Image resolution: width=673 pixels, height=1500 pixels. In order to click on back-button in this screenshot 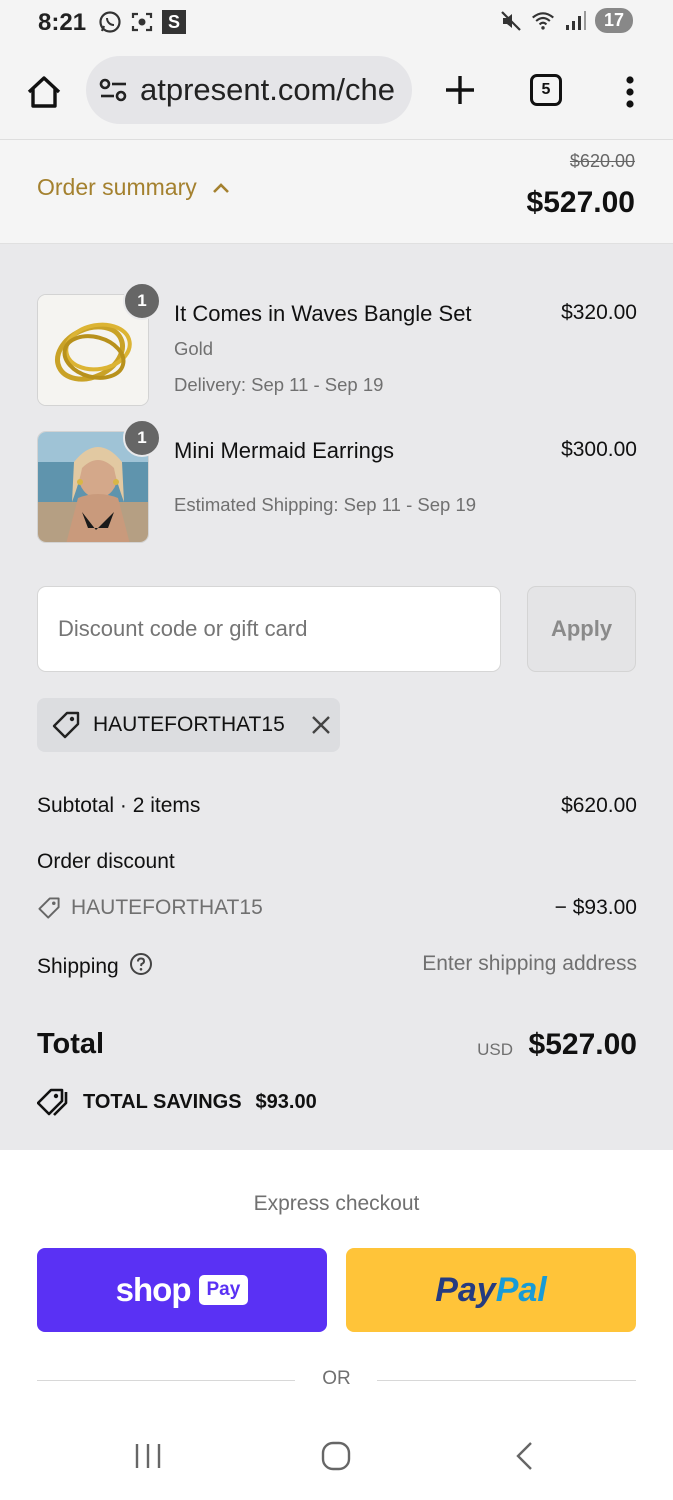, I will do `click(526, 1458)`.